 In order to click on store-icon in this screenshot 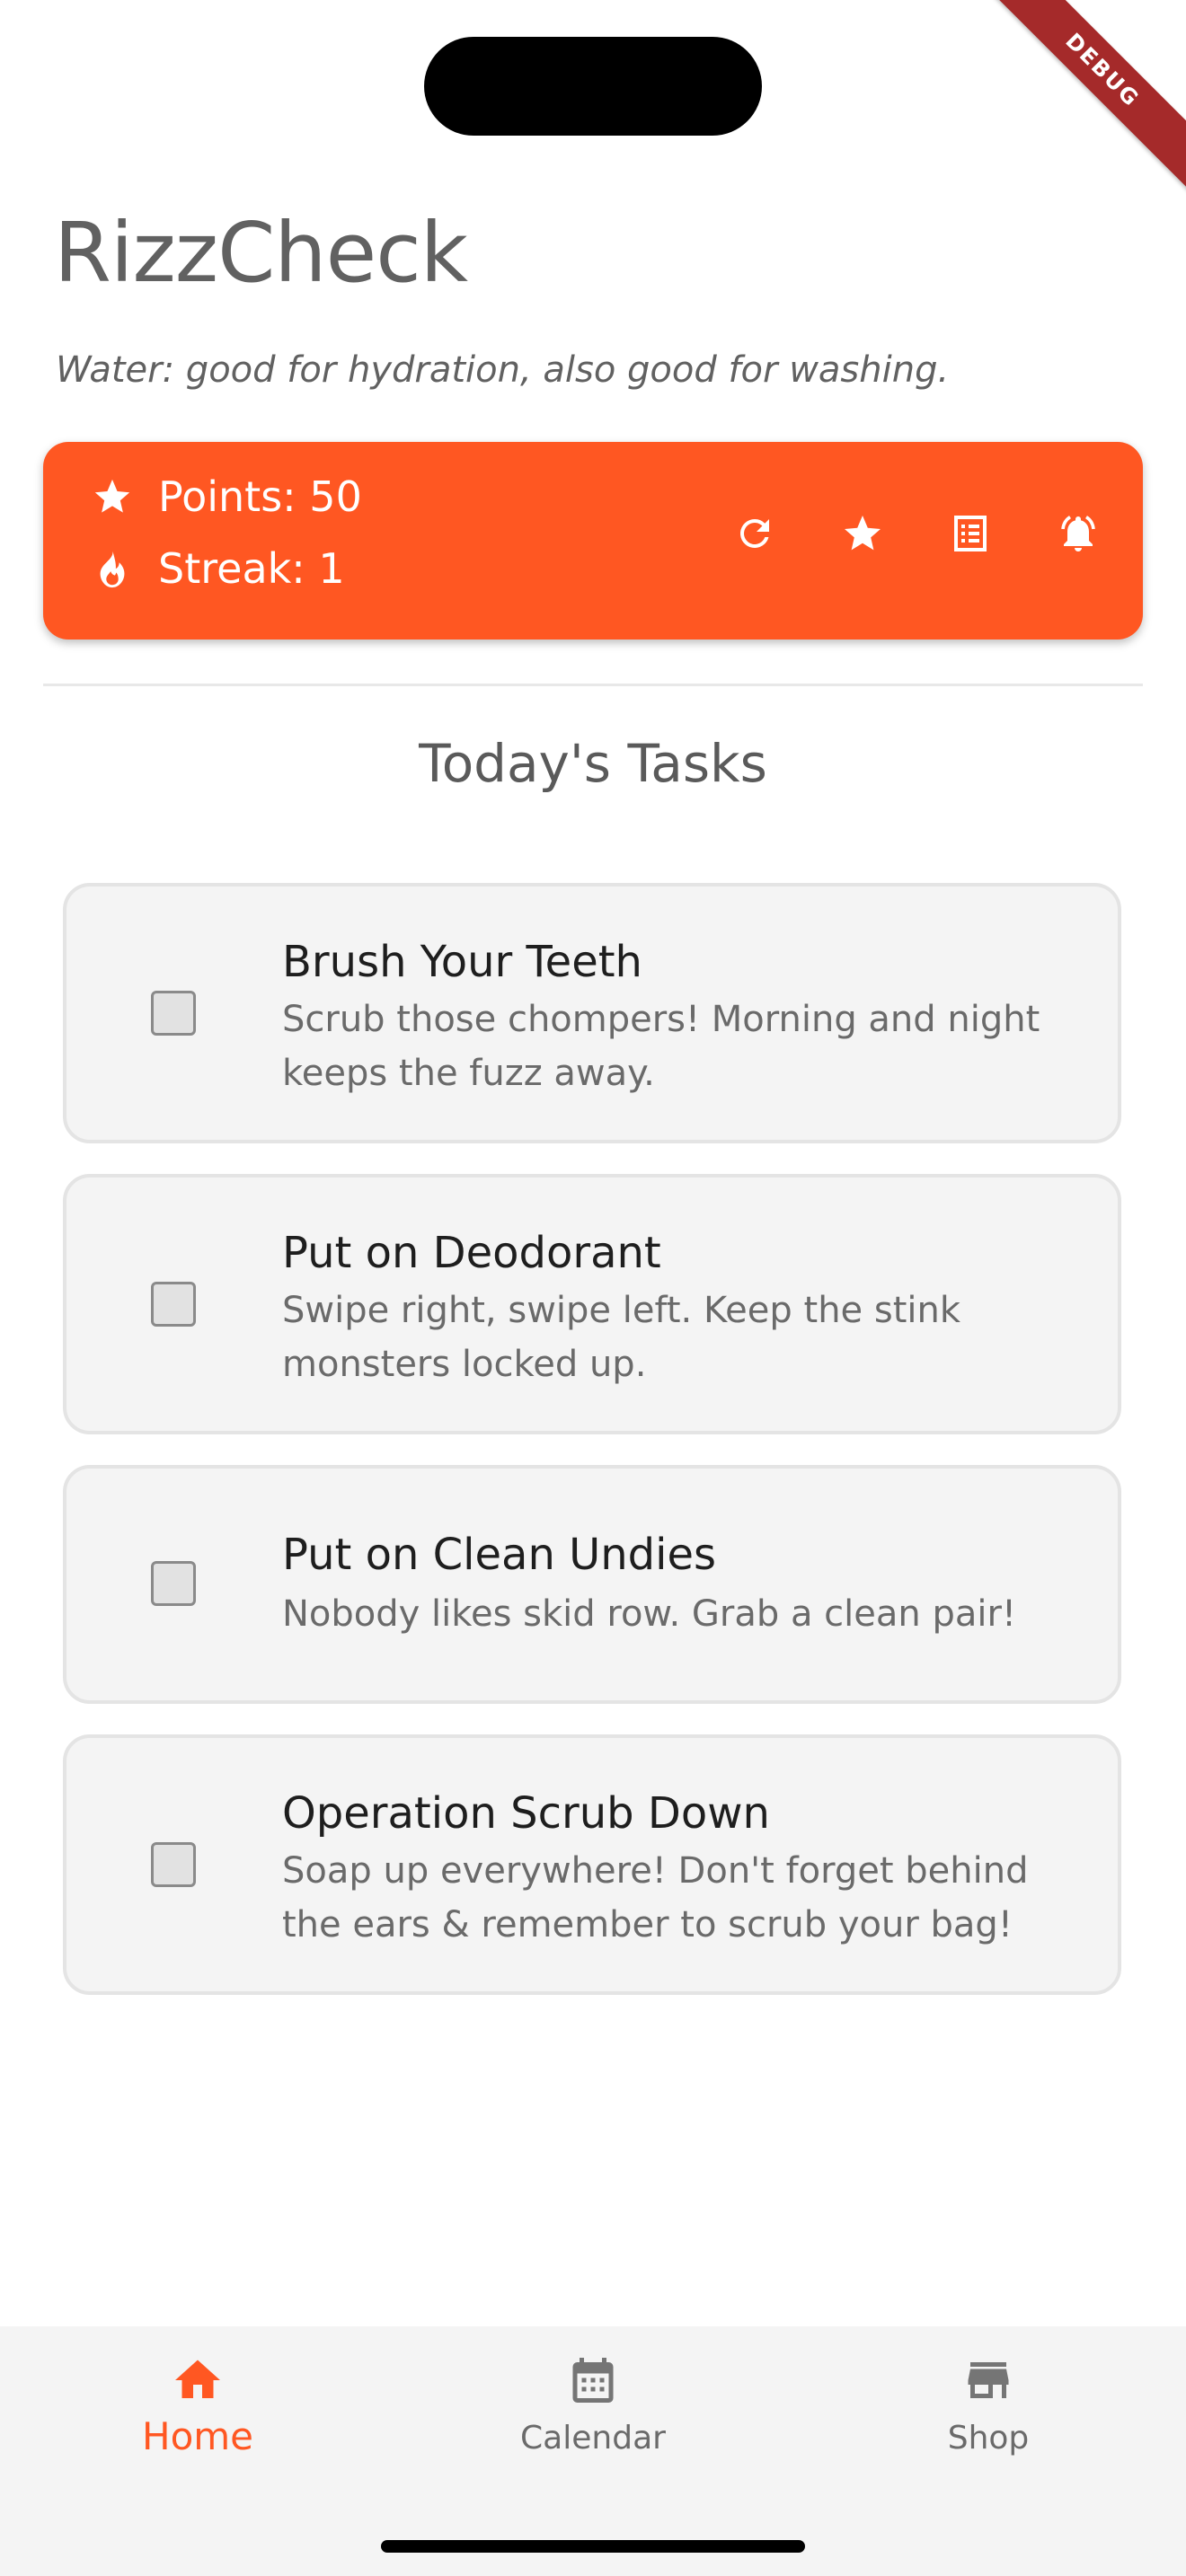, I will do `click(988, 2380)`.